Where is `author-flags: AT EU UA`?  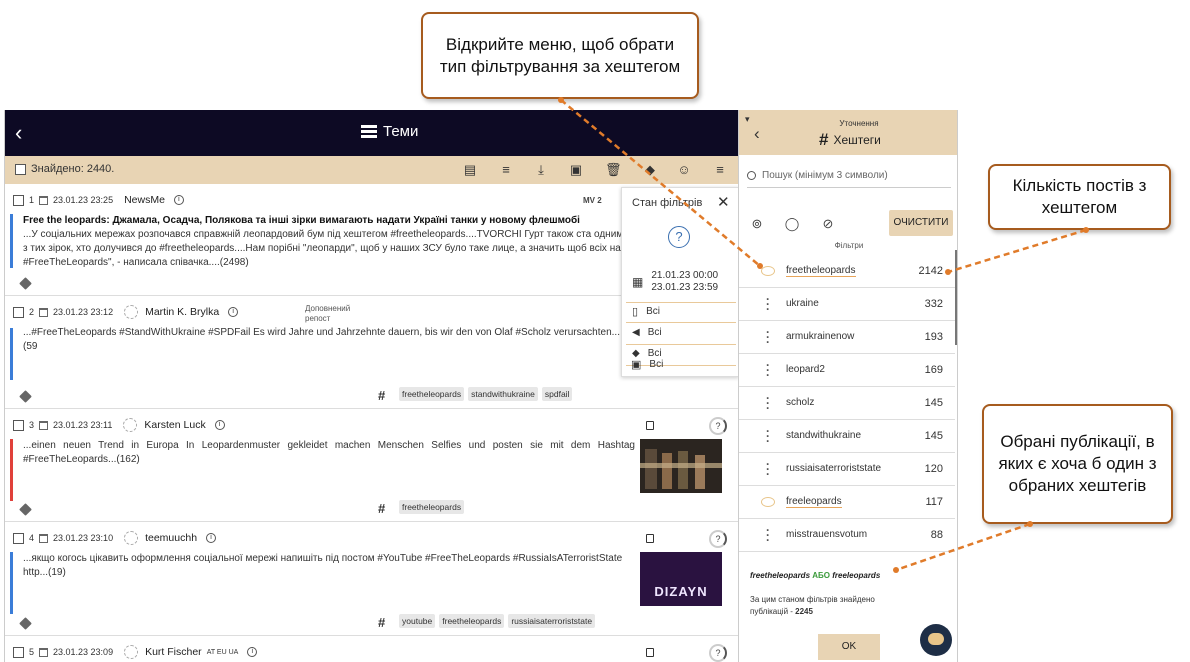 author-flags: AT EU UA is located at coordinates (222, 652).